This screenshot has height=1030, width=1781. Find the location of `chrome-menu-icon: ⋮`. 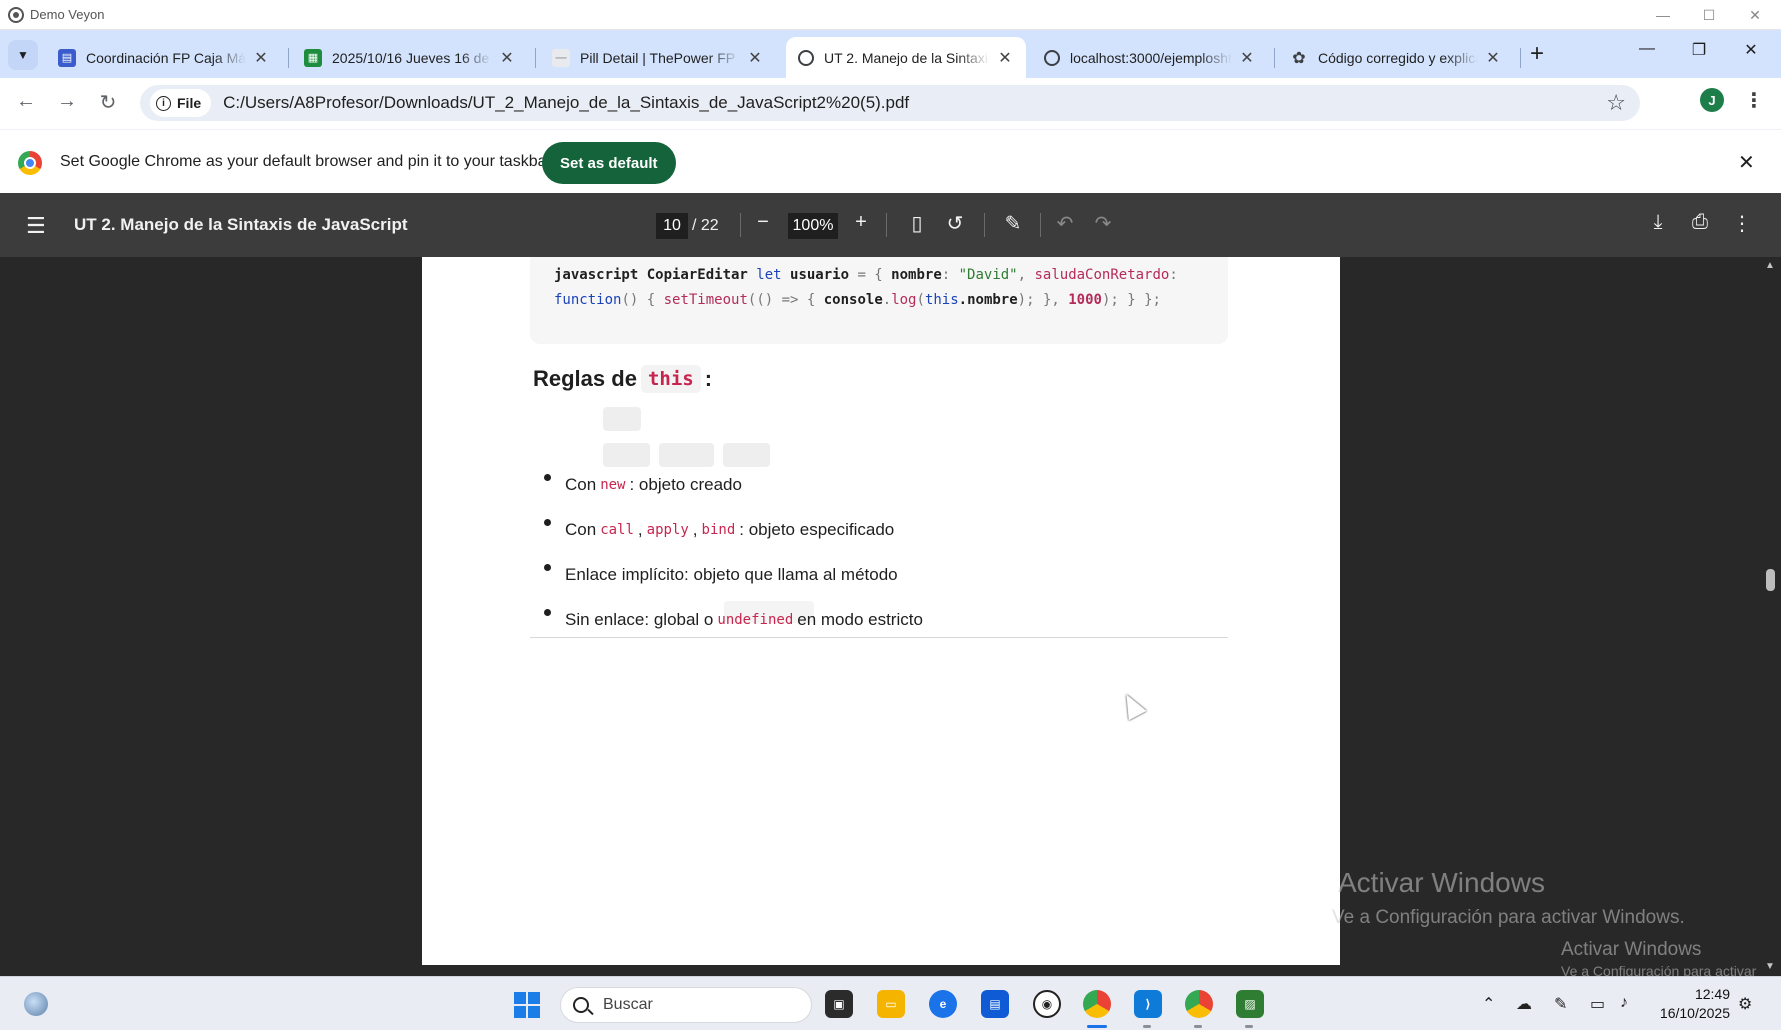

chrome-menu-icon: ⋮ is located at coordinates (1754, 100).